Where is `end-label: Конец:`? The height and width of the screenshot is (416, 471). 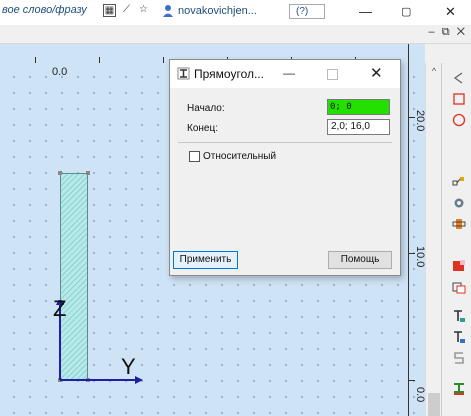
end-label: Конец: is located at coordinates (202, 128).